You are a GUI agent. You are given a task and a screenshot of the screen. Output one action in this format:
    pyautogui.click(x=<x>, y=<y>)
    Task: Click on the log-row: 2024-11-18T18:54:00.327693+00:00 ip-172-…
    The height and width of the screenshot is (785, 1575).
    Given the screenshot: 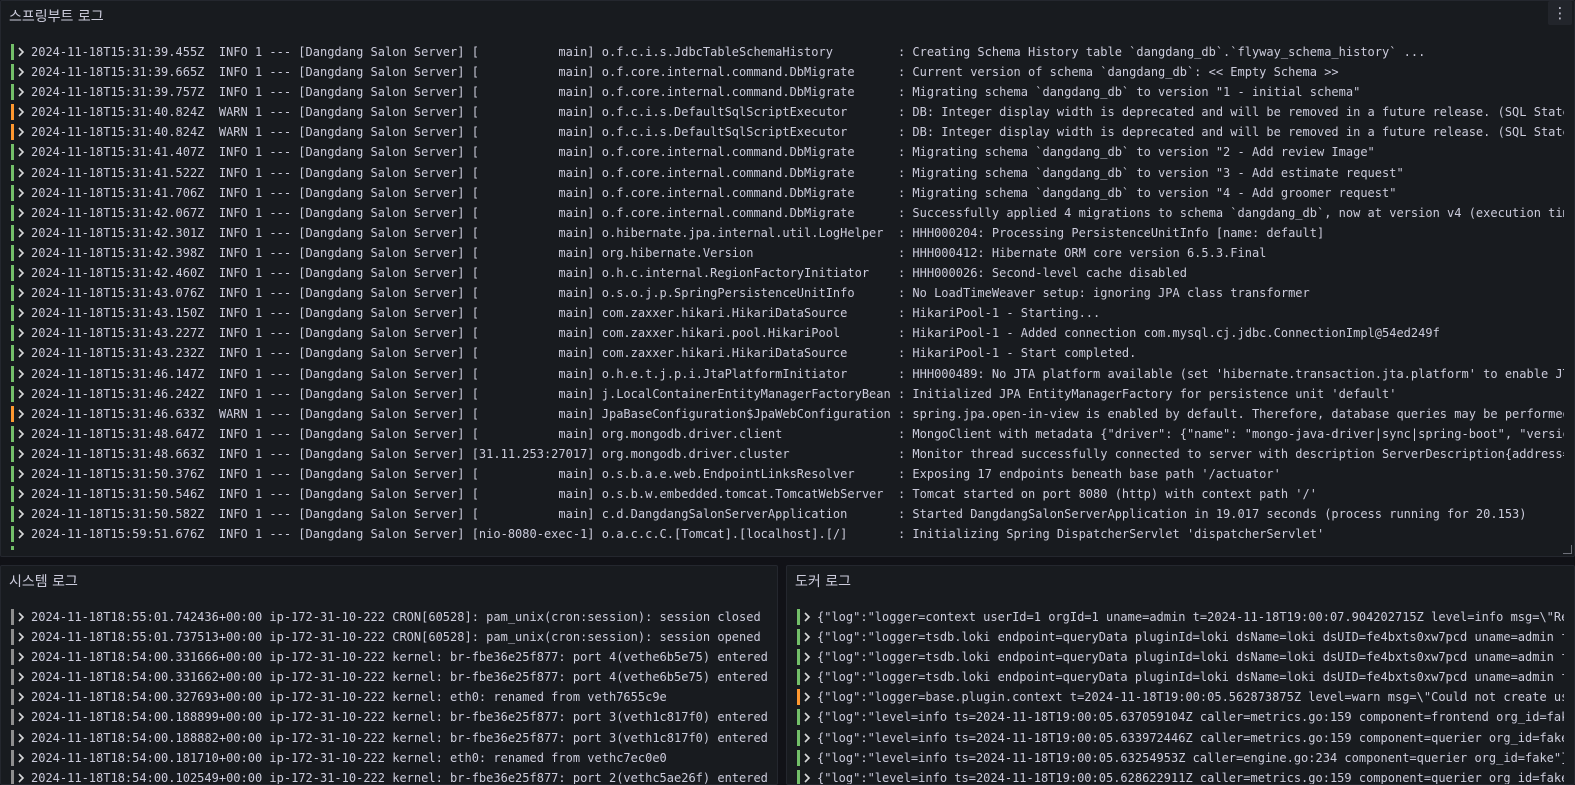 What is the action you would take?
    pyautogui.click(x=389, y=697)
    